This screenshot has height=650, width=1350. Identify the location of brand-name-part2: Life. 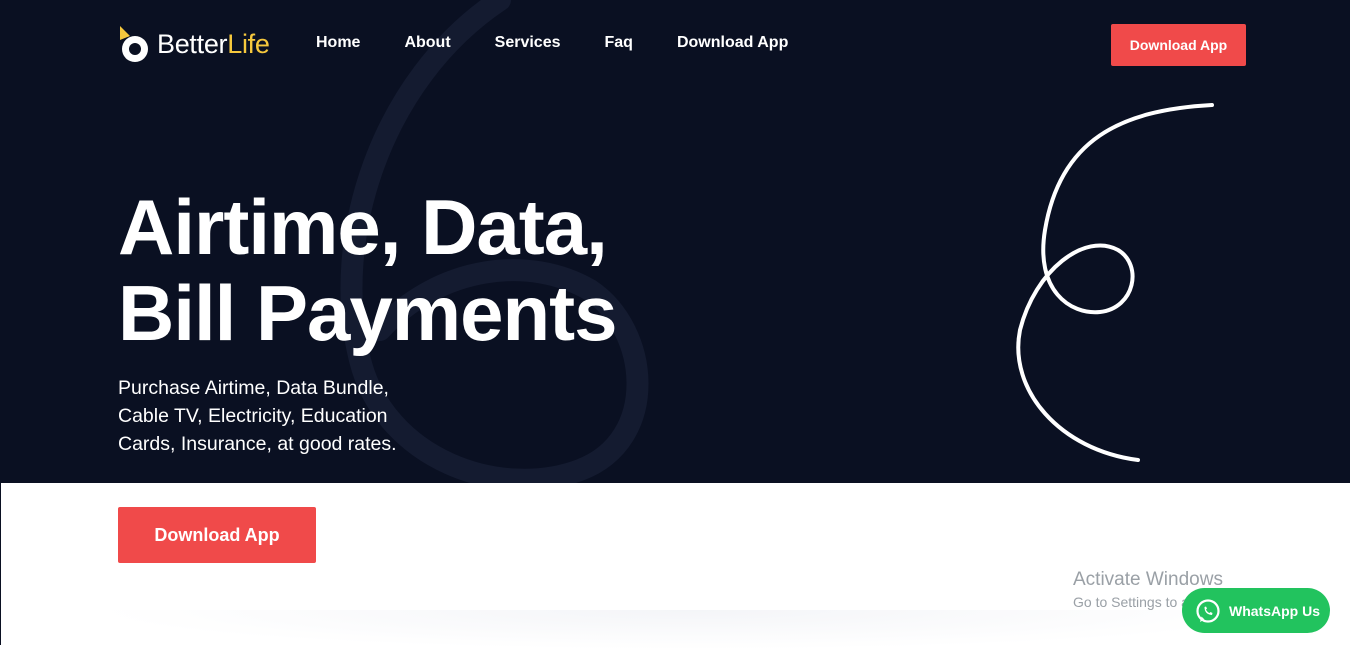
(248, 43).